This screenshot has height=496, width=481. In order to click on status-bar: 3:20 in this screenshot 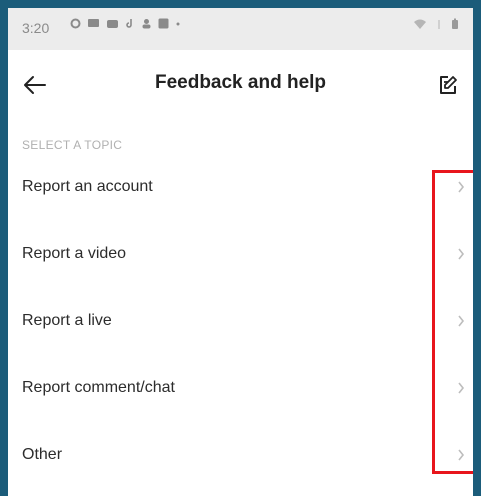, I will do `click(240, 29)`.